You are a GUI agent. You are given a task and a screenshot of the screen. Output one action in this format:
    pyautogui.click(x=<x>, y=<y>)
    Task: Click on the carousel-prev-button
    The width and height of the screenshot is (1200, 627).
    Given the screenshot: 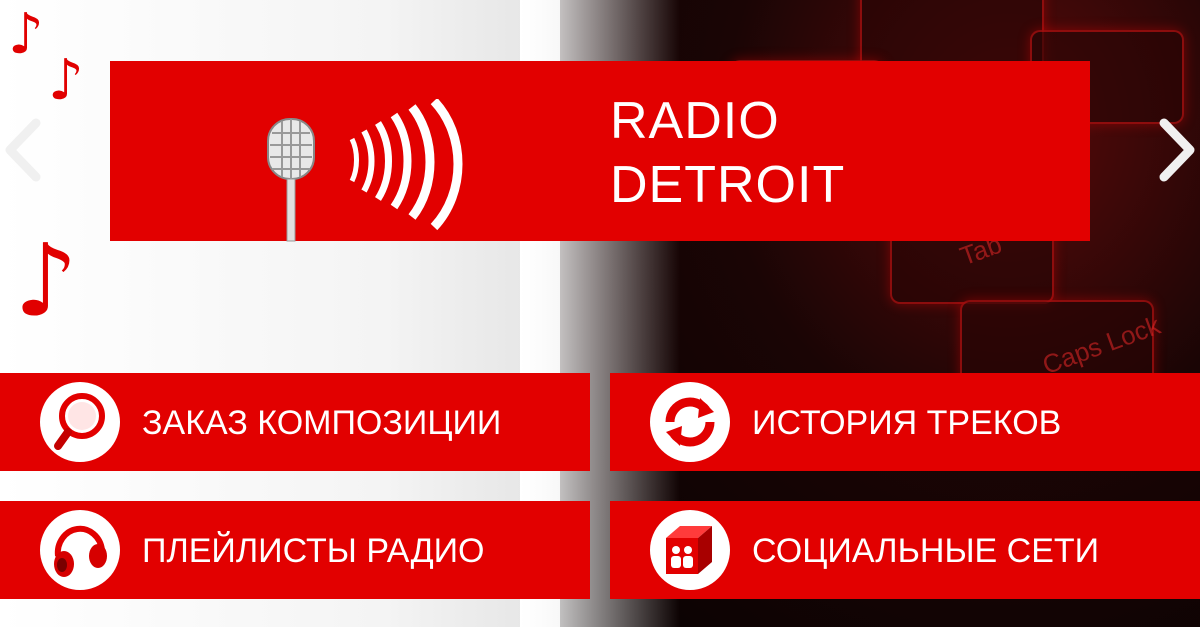 What is the action you would take?
    pyautogui.click(x=23, y=150)
    